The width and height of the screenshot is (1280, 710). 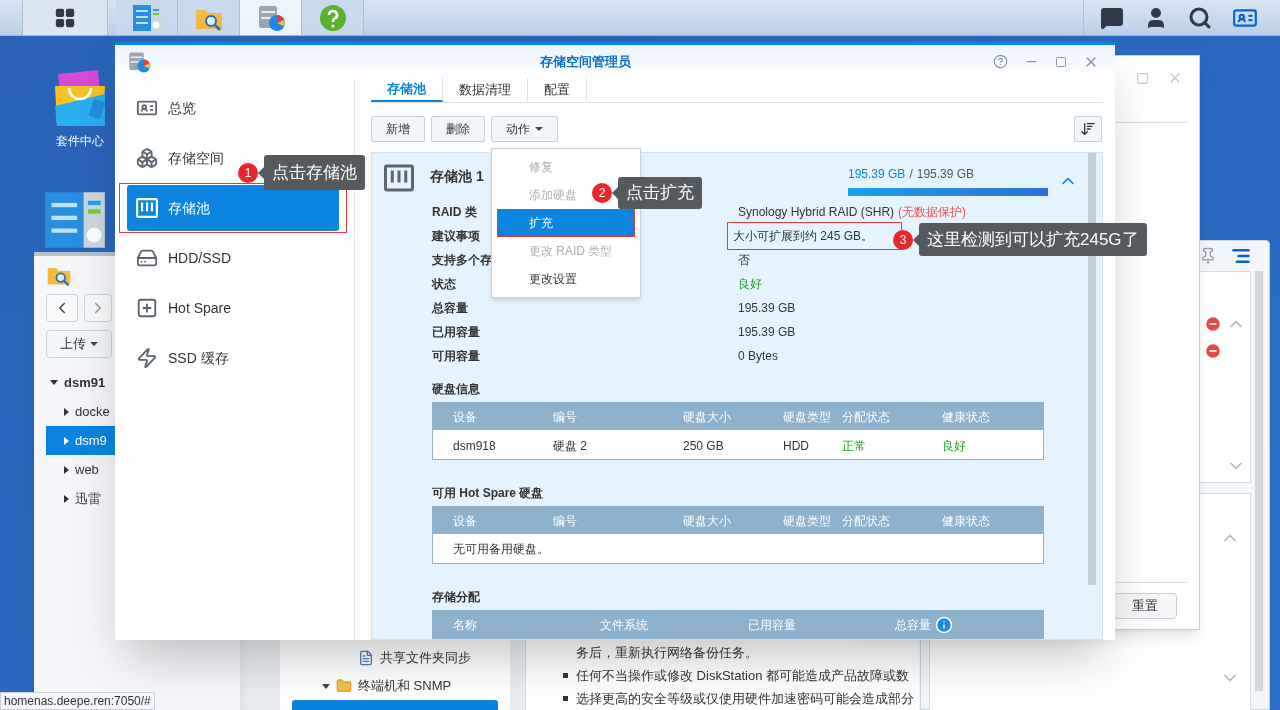 I want to click on desktop-icon-label: 套件中心, so click(x=80, y=141).